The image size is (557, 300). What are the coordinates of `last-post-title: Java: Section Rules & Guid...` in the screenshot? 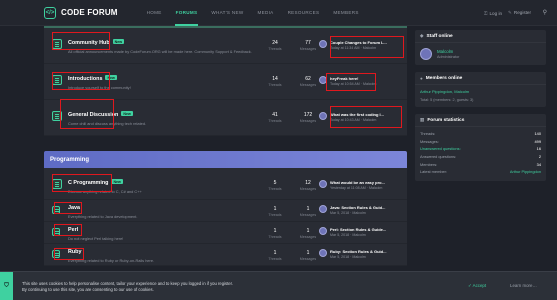 It's located at (368, 207).